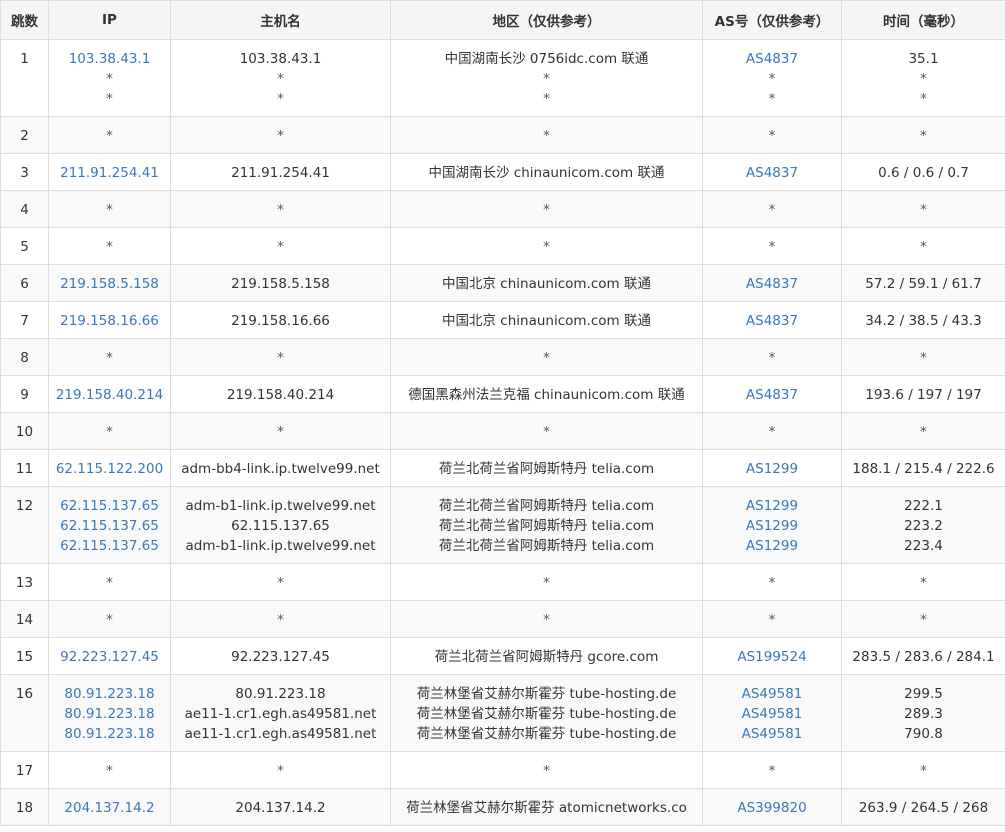  I want to click on as-number: AS399820, so click(772, 808).